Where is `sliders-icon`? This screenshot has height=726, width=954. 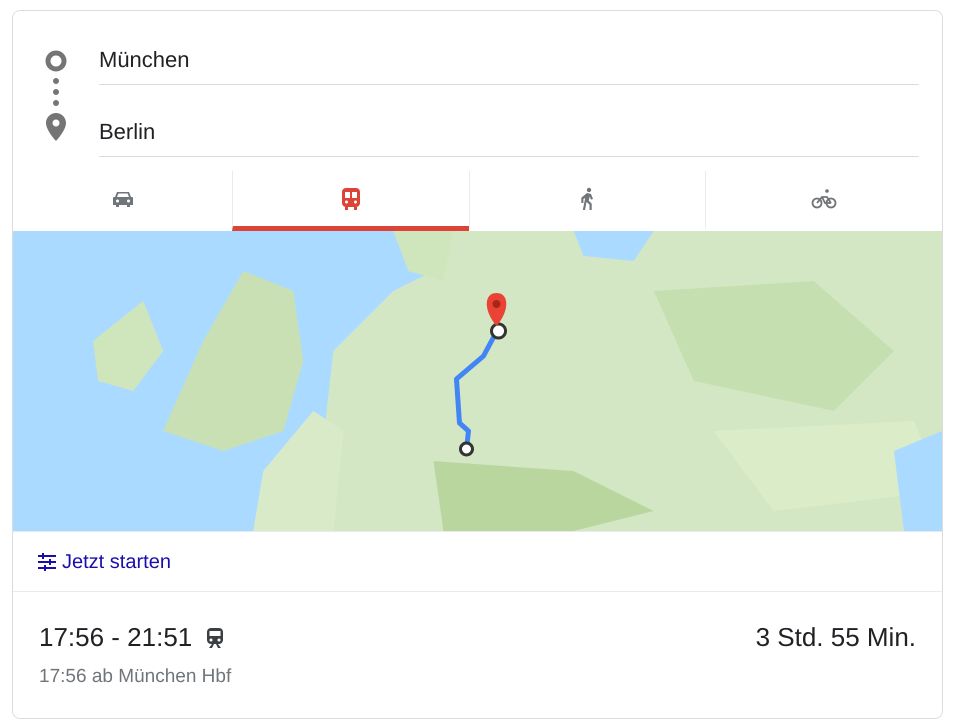 sliders-icon is located at coordinates (47, 561).